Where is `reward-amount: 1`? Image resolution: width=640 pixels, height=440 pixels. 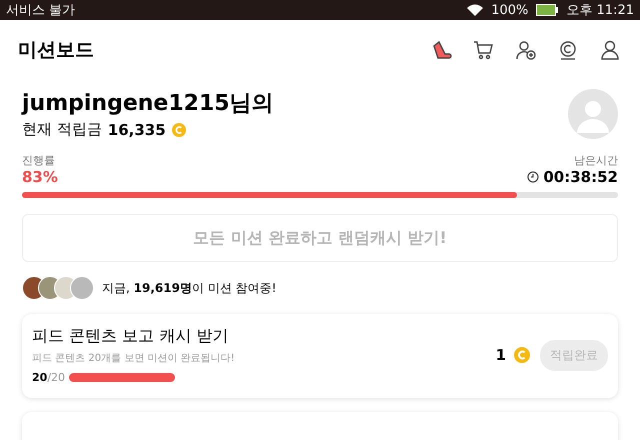 reward-amount: 1 is located at coordinates (501, 355).